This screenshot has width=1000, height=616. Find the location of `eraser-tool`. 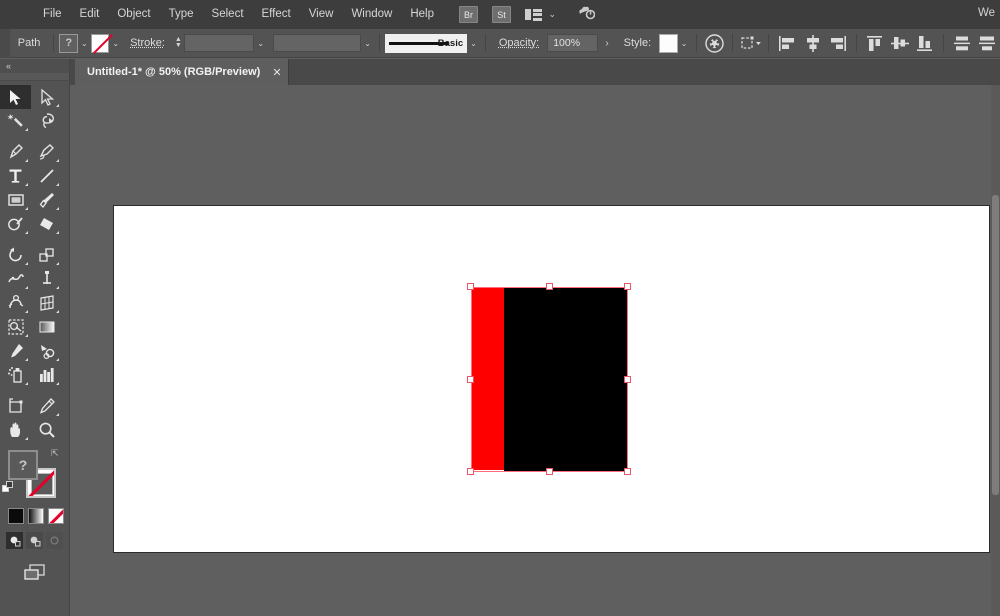

eraser-tool is located at coordinates (46, 224).